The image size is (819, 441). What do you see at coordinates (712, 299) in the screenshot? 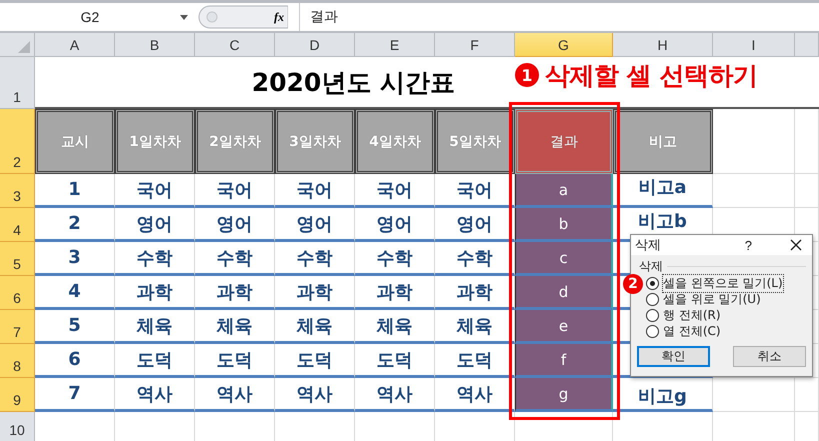
I see `option-label: 셀을 위로 밀기(U)` at bounding box center [712, 299].